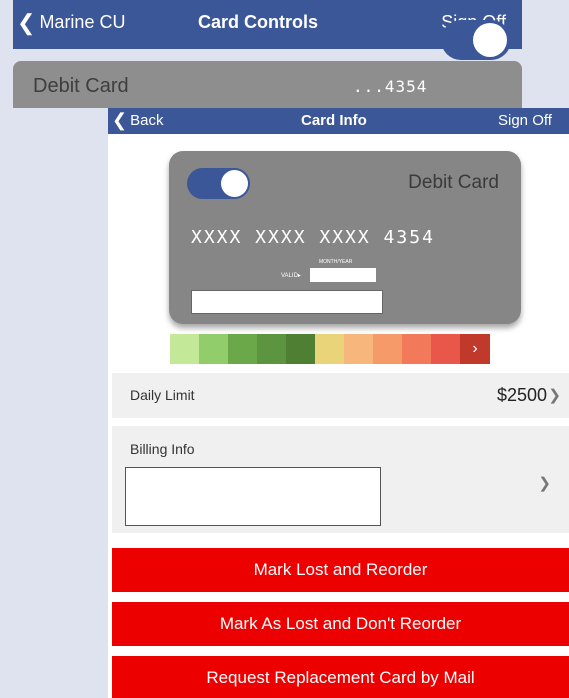 The height and width of the screenshot is (698, 569). What do you see at coordinates (287, 302) in the screenshot?
I see `cardholder-name-field` at bounding box center [287, 302].